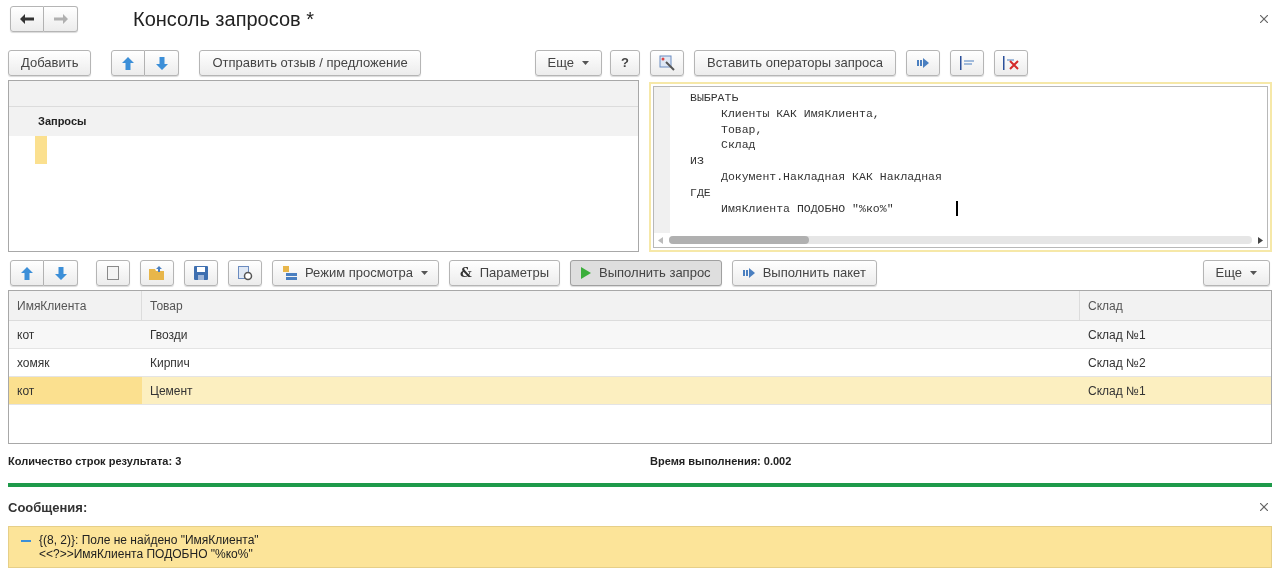  What do you see at coordinates (586, 273) in the screenshot?
I see `play-icon` at bounding box center [586, 273].